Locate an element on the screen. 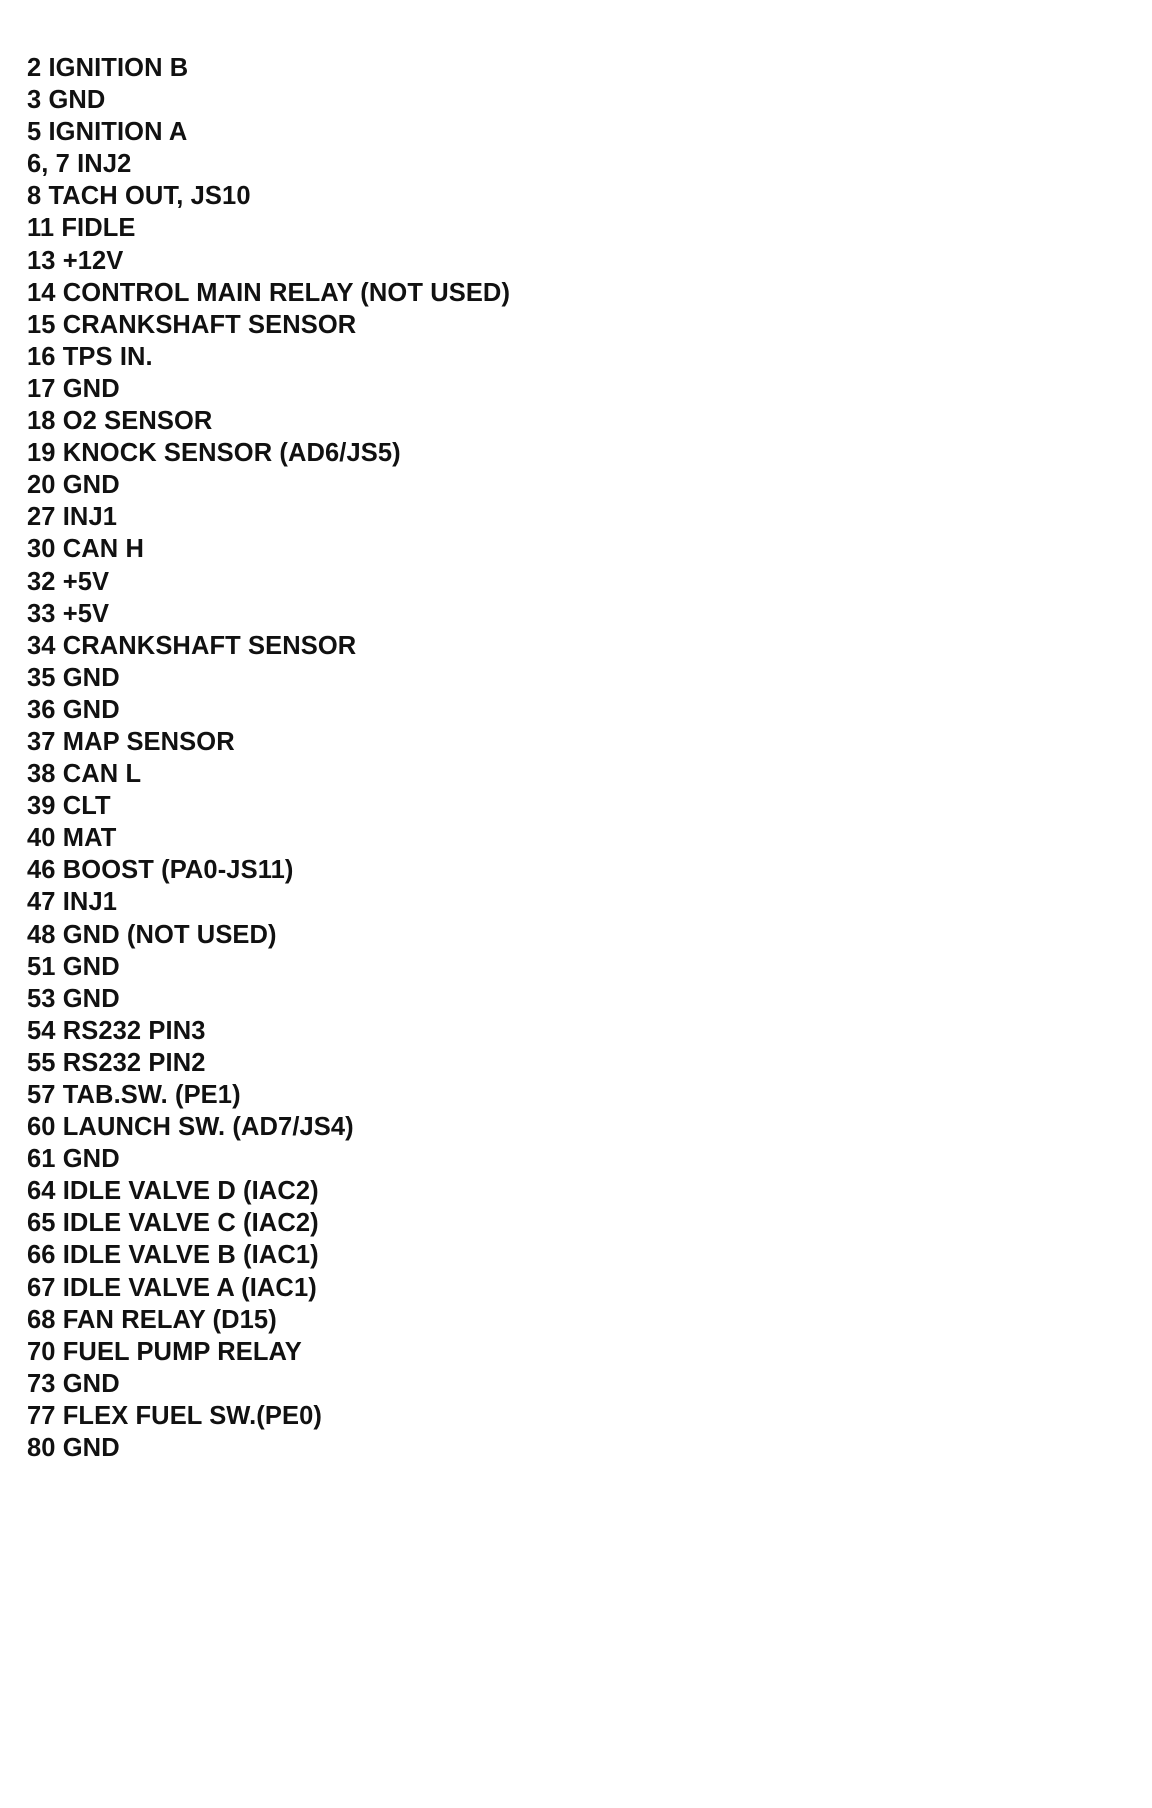  pinout-line: 70 FUEL PUMP RELAY is located at coordinates (164, 1351).